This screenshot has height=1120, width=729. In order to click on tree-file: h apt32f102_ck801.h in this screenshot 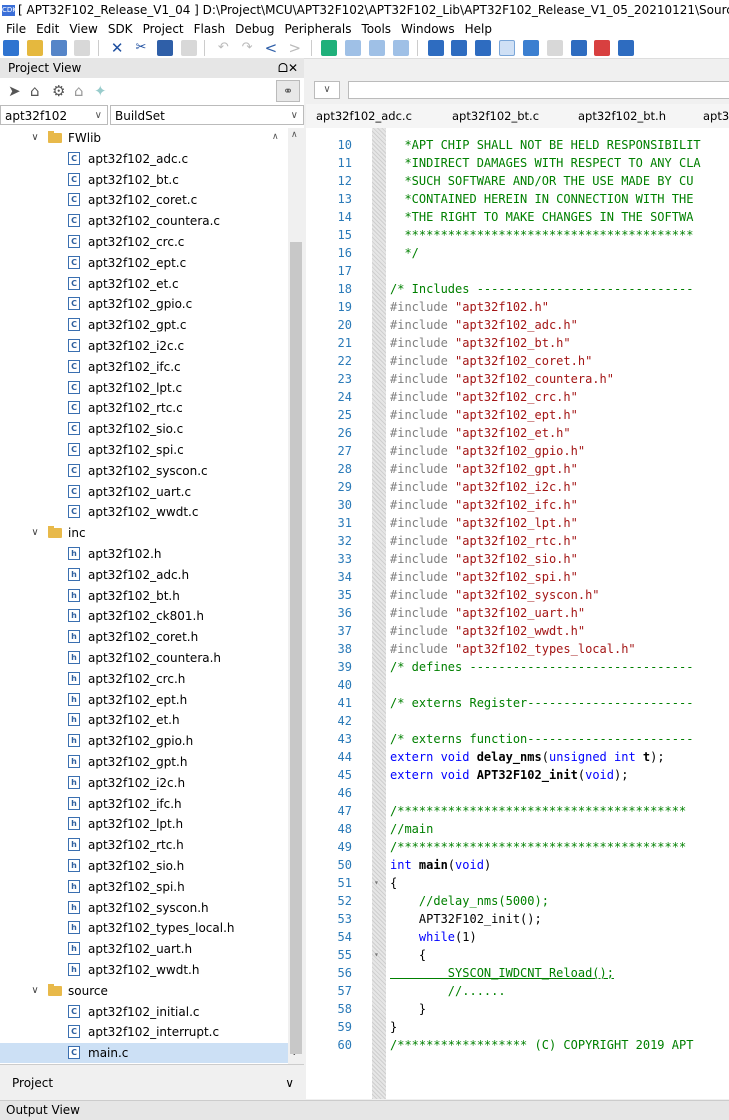, I will do `click(144, 616)`.